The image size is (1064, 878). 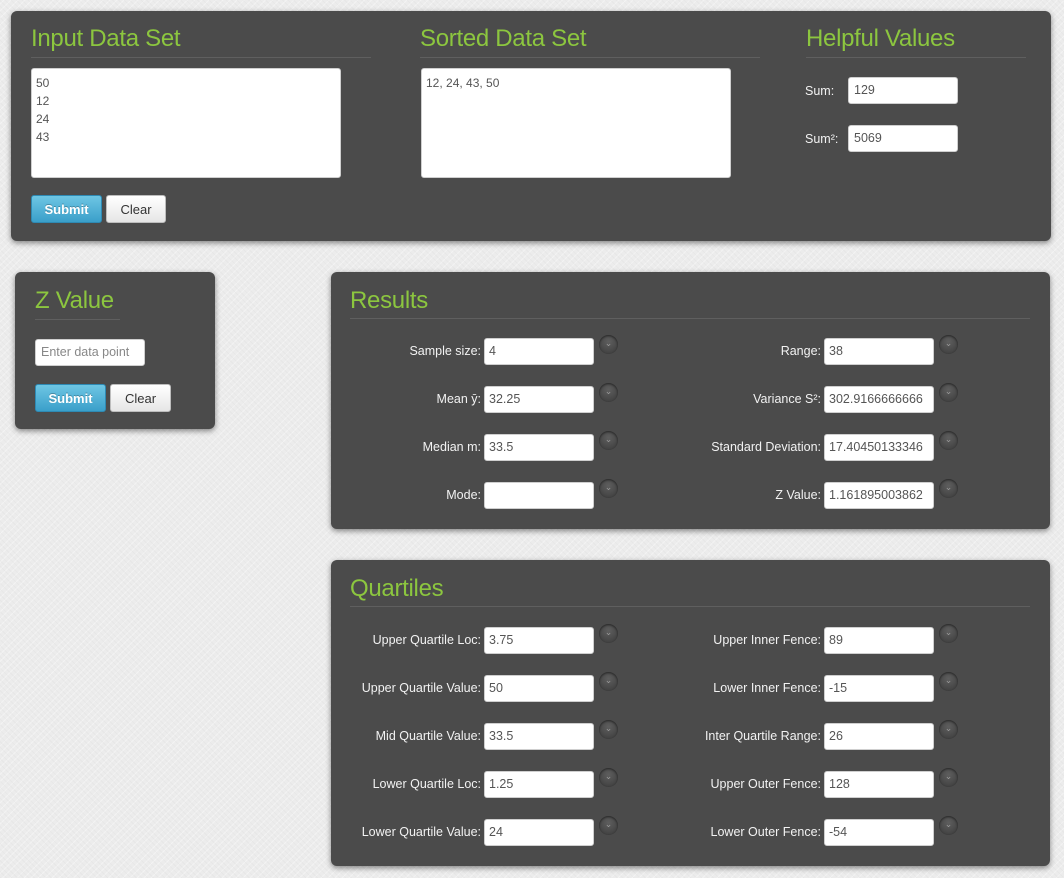 I want to click on quartiles-title: Quartiles, so click(x=397, y=588).